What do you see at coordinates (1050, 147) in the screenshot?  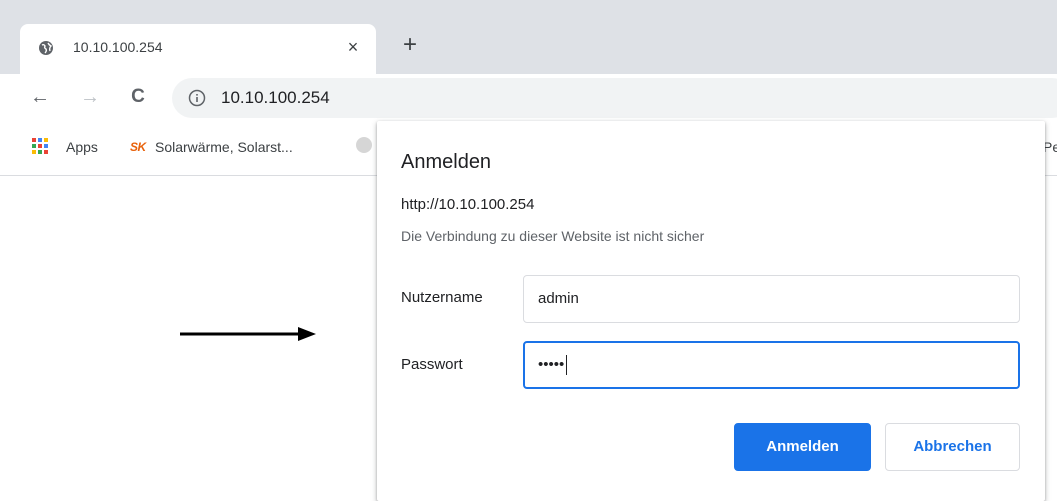 I see `bookmark-overflow: Pe` at bounding box center [1050, 147].